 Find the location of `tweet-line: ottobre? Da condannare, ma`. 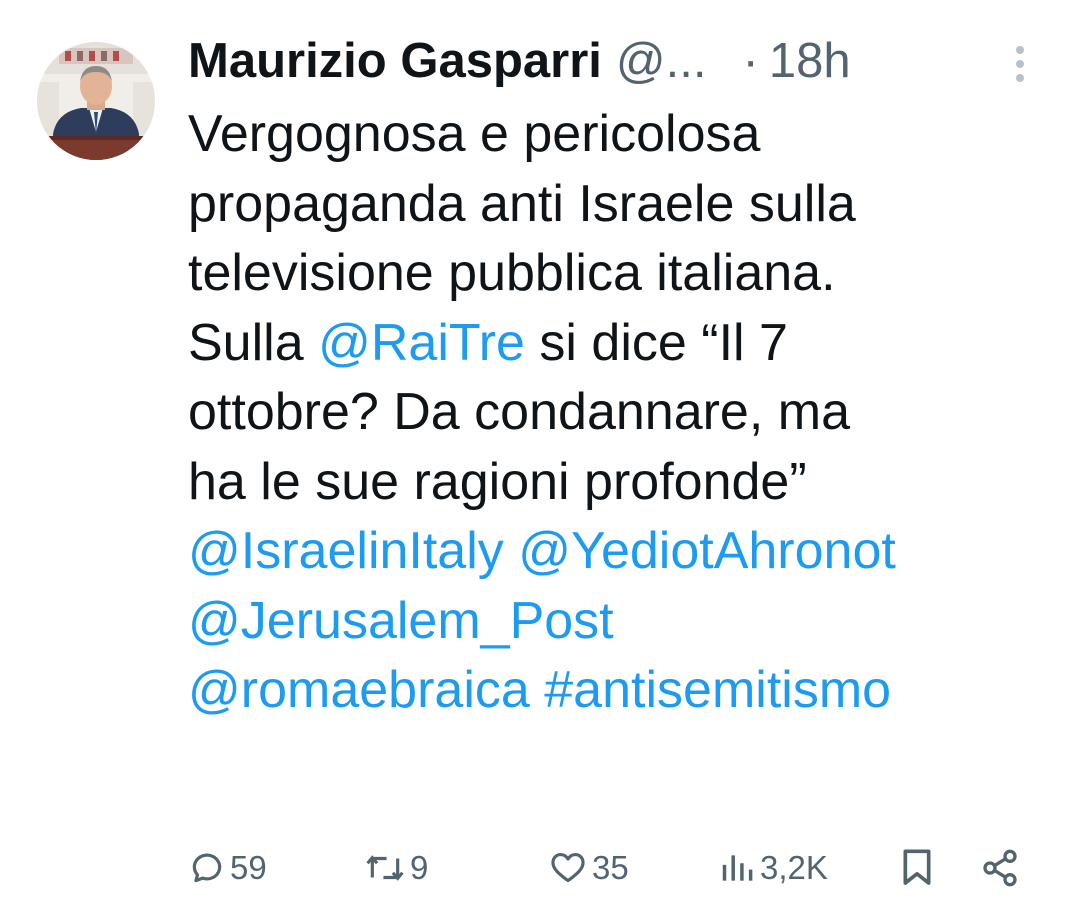

tweet-line: ottobre? Da condannare, ma is located at coordinates (623, 413).